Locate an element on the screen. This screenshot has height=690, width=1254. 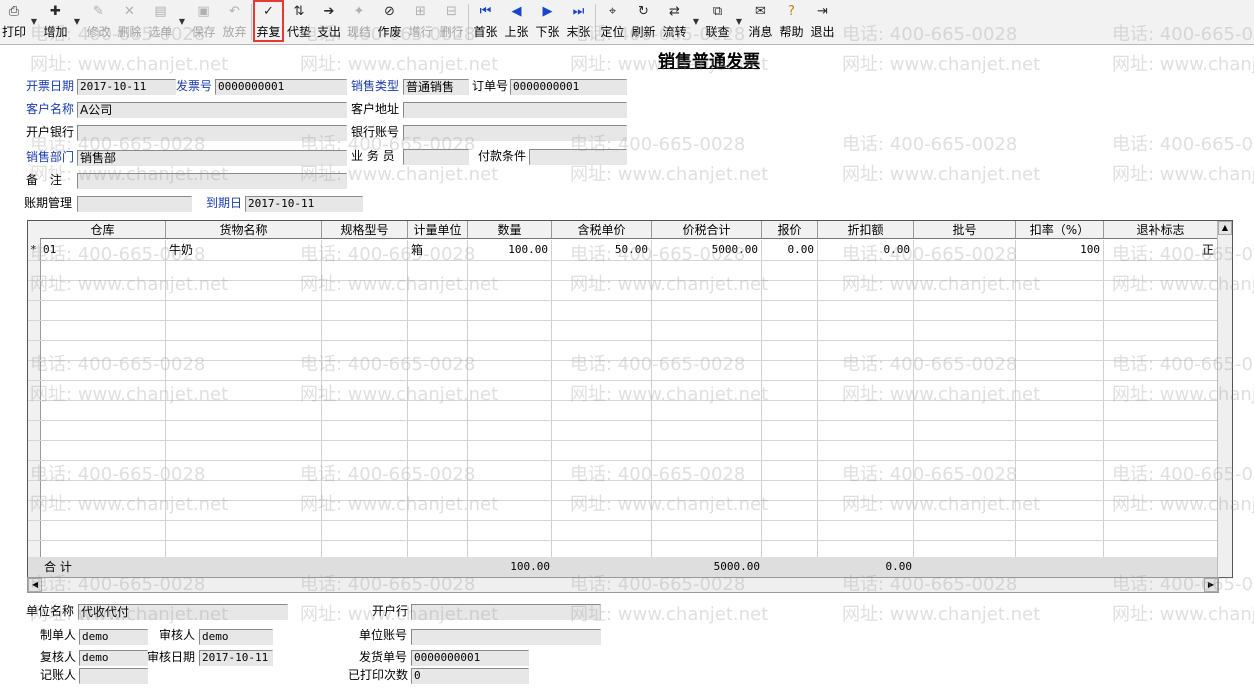
vertical-scrollbar: ▲ is located at coordinates (1224, 399).